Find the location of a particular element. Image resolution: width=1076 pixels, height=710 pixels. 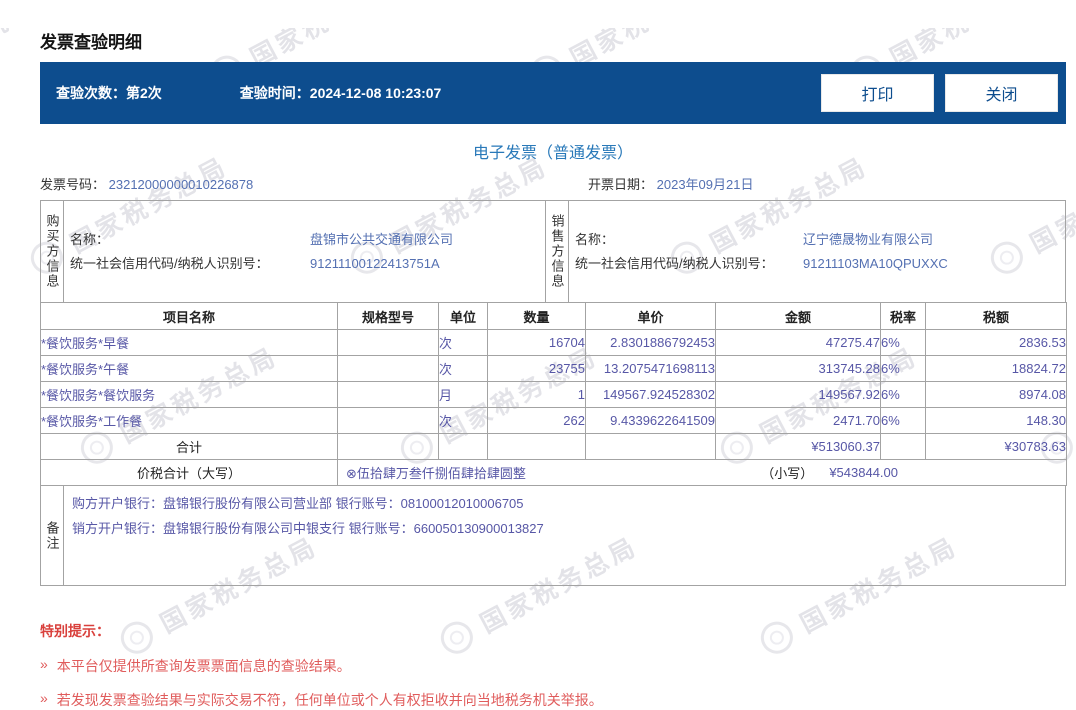

item-amount: 47275.47 is located at coordinates (798, 342).